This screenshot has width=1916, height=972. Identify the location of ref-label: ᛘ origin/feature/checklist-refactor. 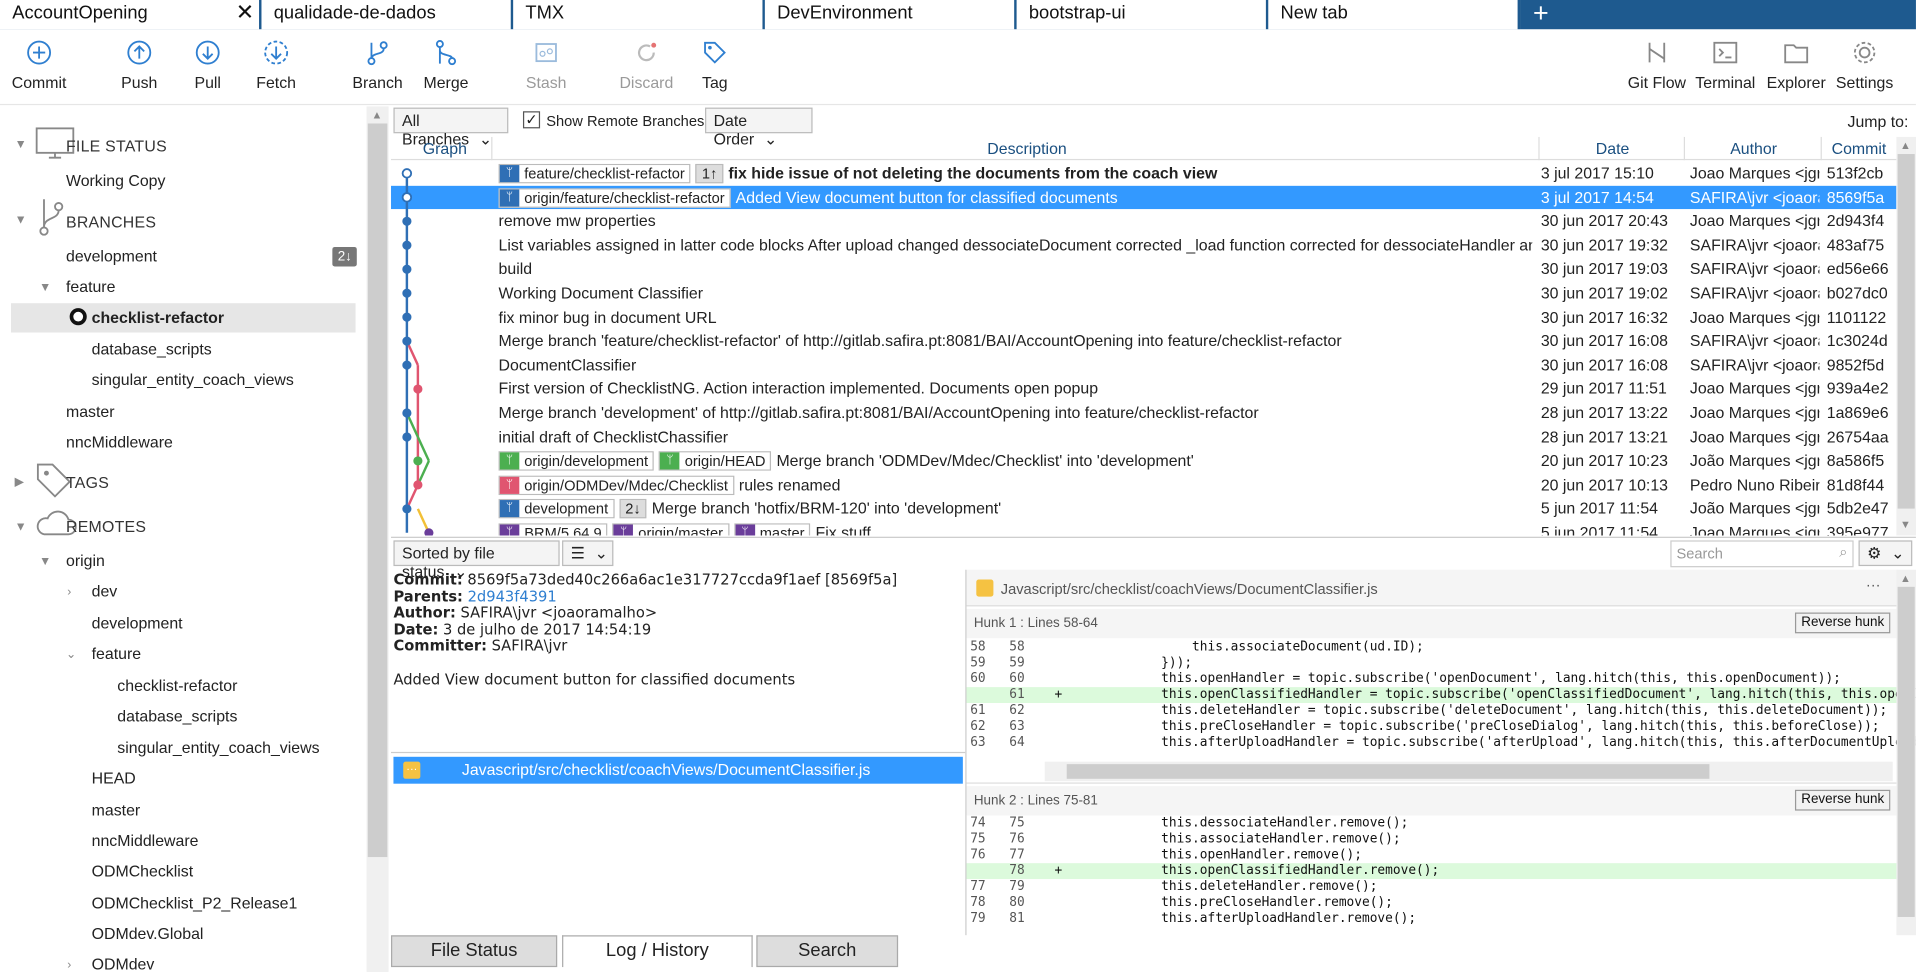
(614, 197).